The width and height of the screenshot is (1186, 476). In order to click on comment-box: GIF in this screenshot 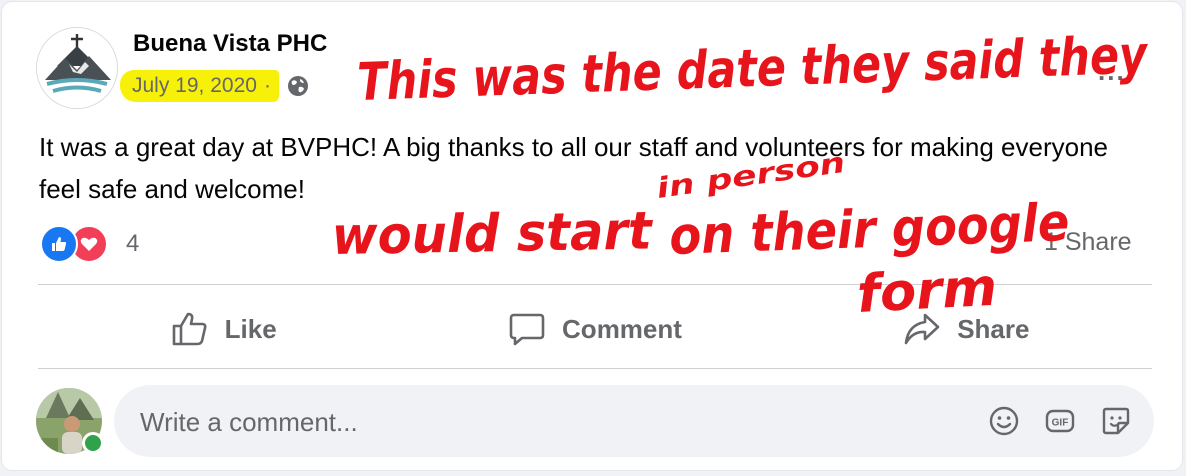, I will do `click(634, 421)`.